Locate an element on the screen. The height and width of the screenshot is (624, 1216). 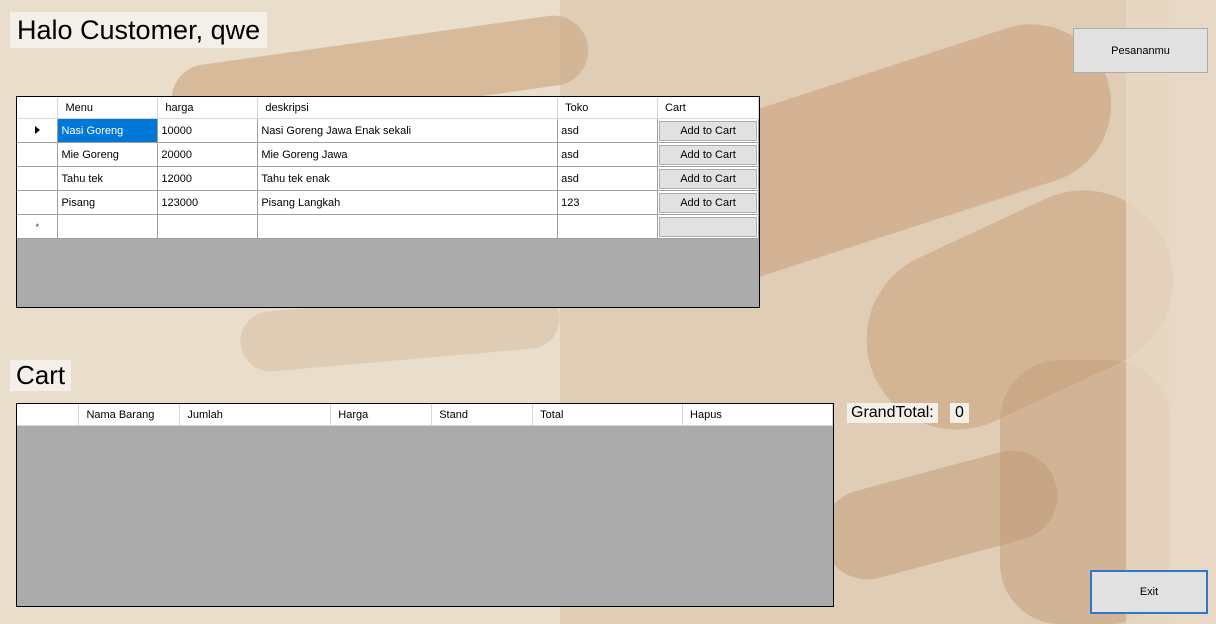
cell-deskripsi: Nasi Goreng Jawa Enak sekali is located at coordinates (408, 130).